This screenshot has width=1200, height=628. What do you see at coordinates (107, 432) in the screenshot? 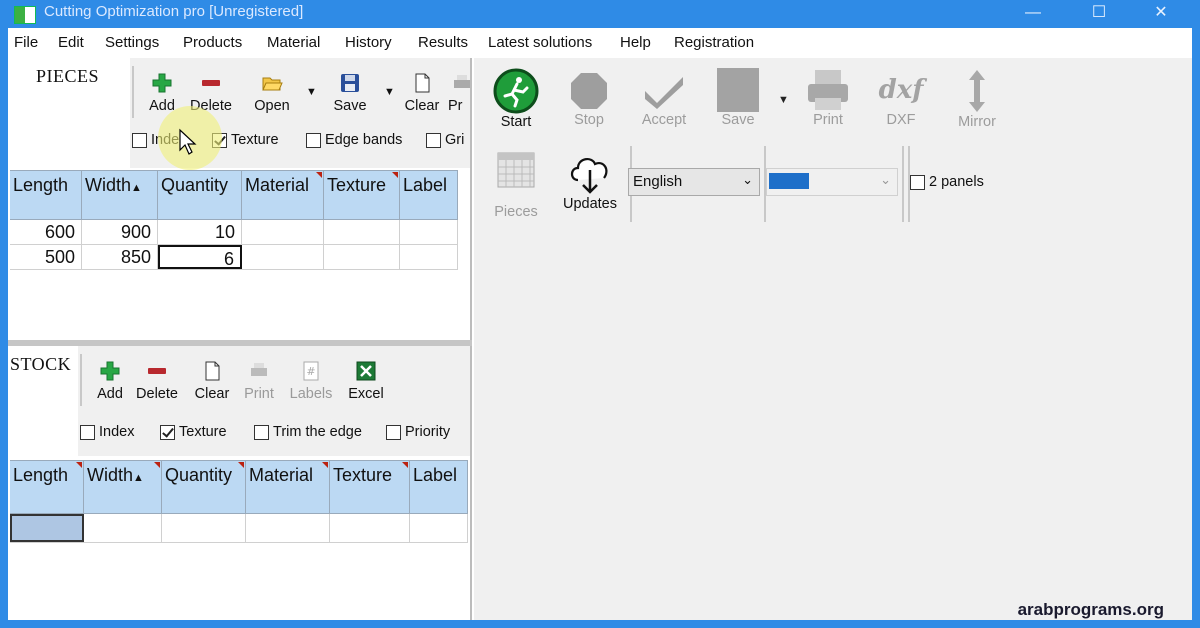
I see `stock-index-checkbox: Index` at bounding box center [107, 432].